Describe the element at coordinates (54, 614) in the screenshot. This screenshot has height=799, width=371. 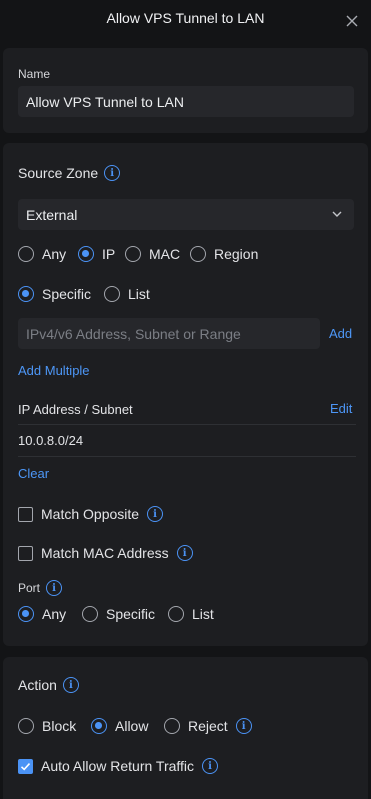
I see `port-any-label: Any` at that location.